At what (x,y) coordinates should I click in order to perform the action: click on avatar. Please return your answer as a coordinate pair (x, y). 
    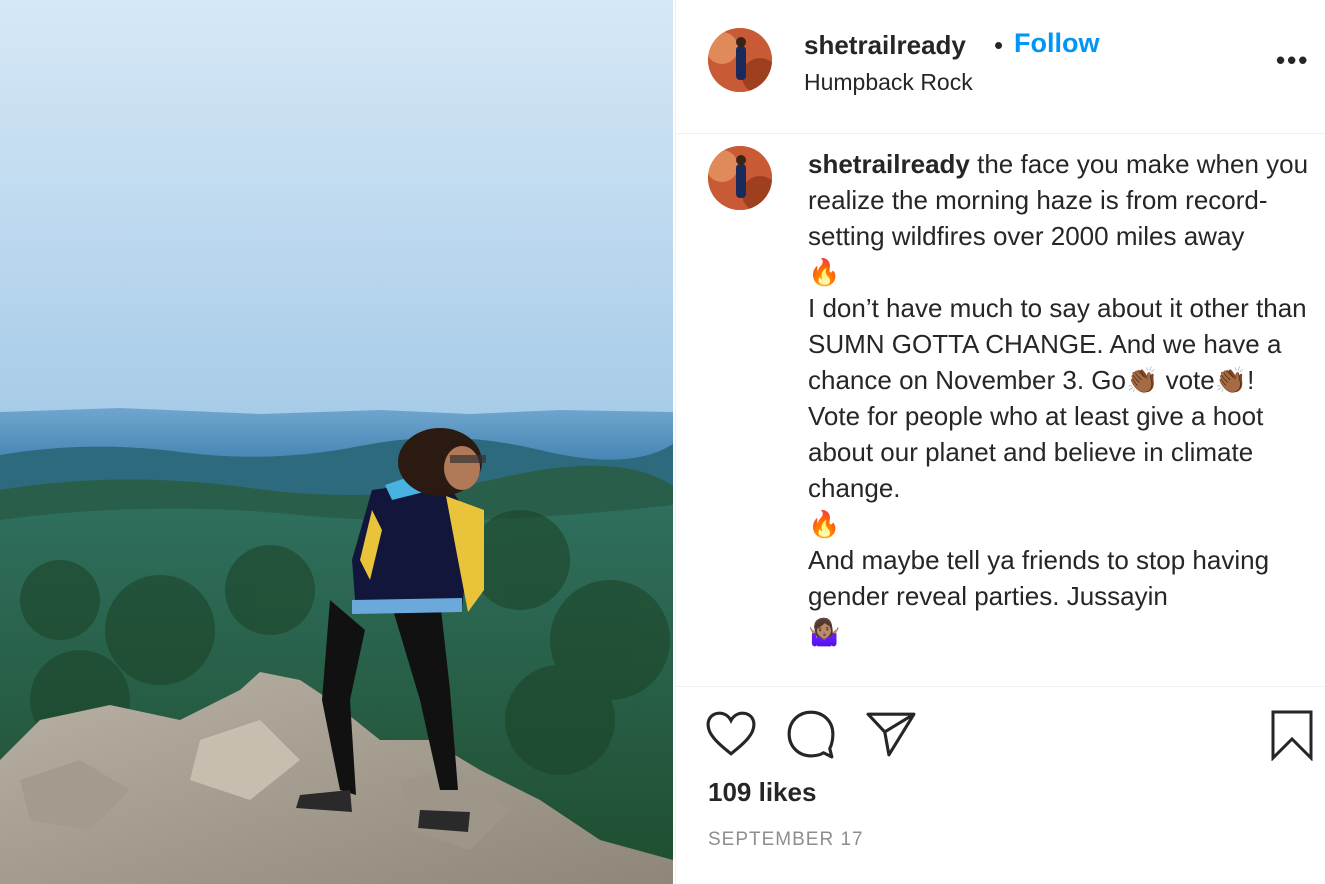
    Looking at the image, I should click on (740, 60).